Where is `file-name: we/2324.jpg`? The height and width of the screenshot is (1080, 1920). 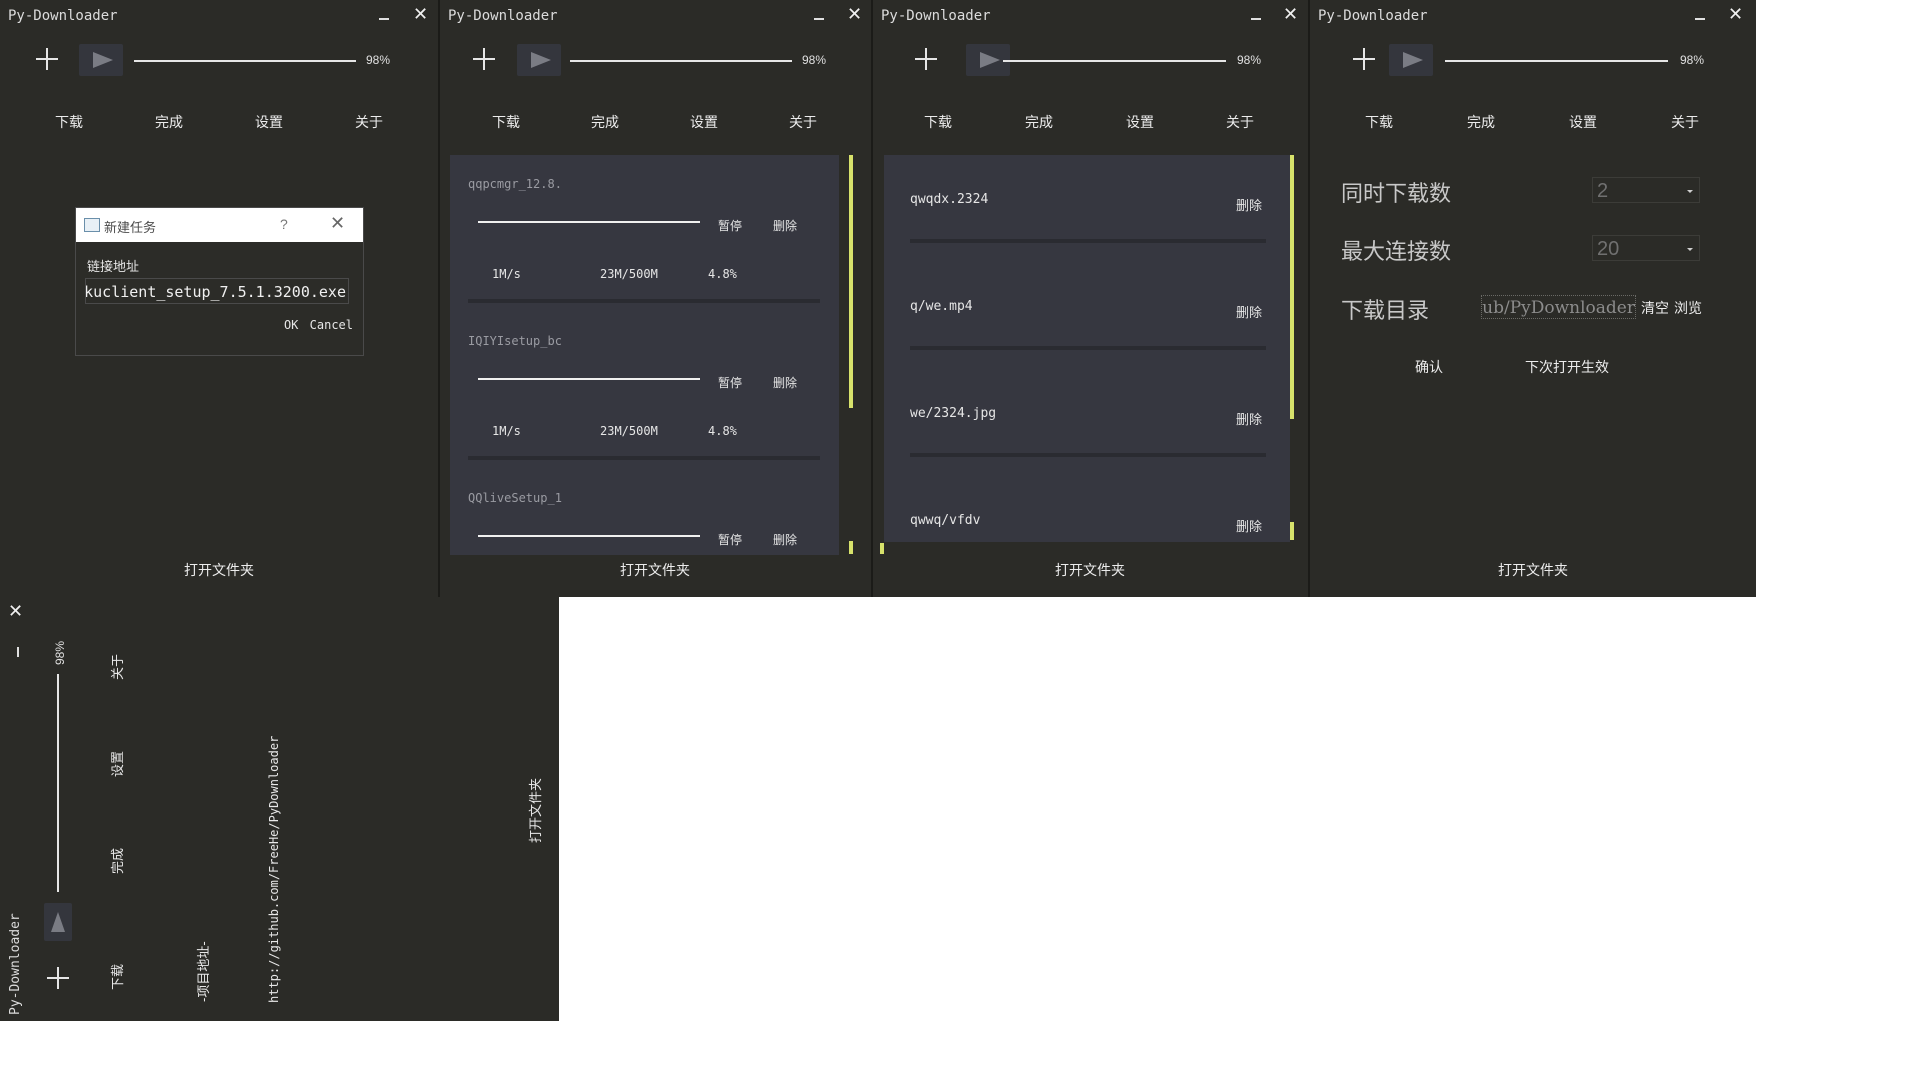
file-name: we/2324.jpg is located at coordinates (953, 413).